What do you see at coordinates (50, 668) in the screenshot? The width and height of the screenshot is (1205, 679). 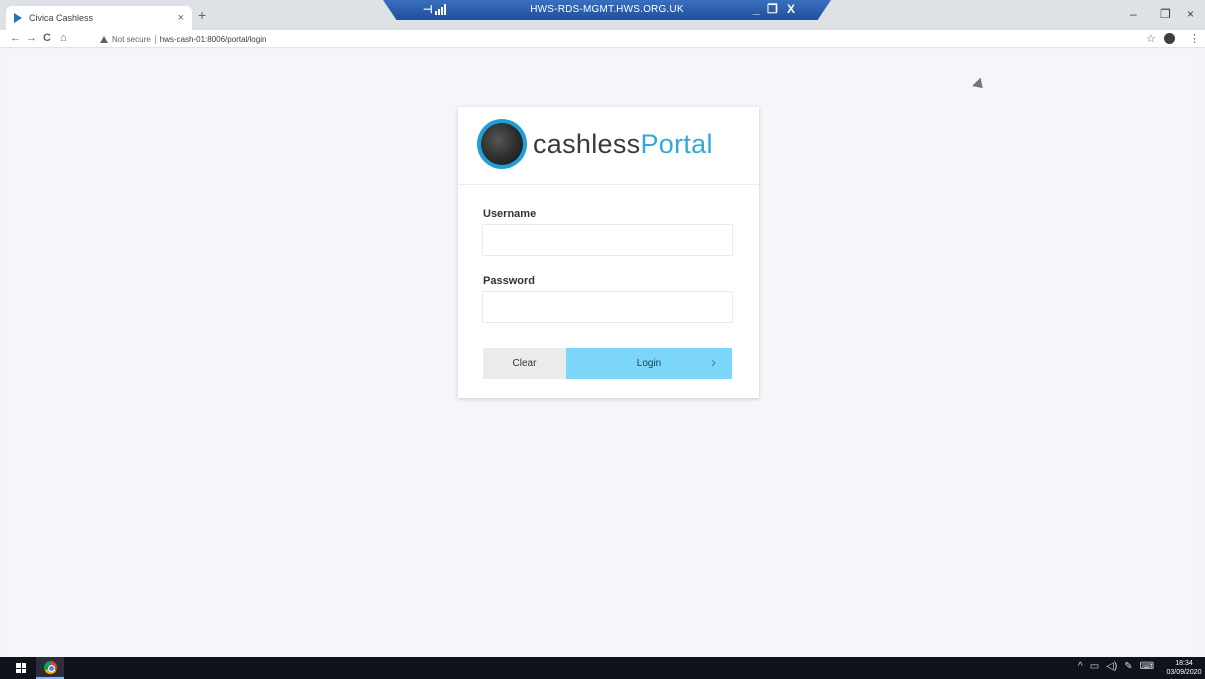 I see `chrome-taskbar-icon` at bounding box center [50, 668].